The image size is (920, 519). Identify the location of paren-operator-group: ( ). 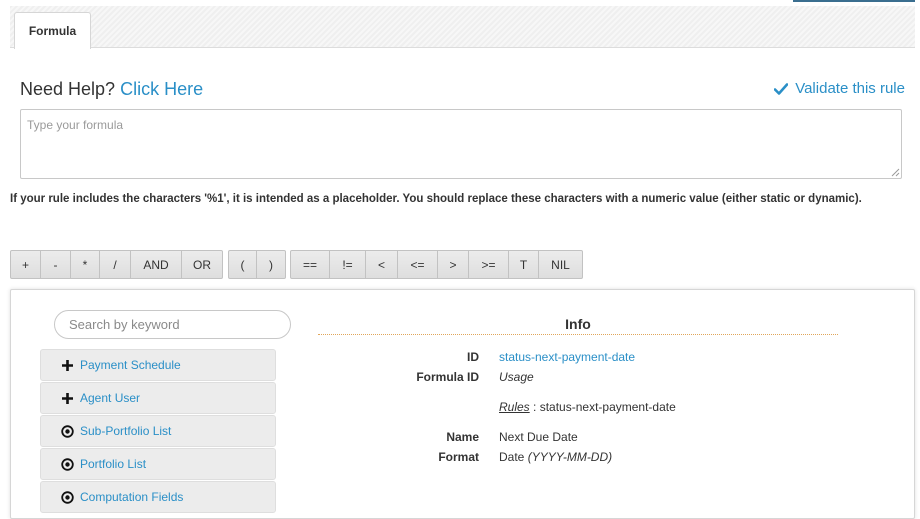
(257, 264).